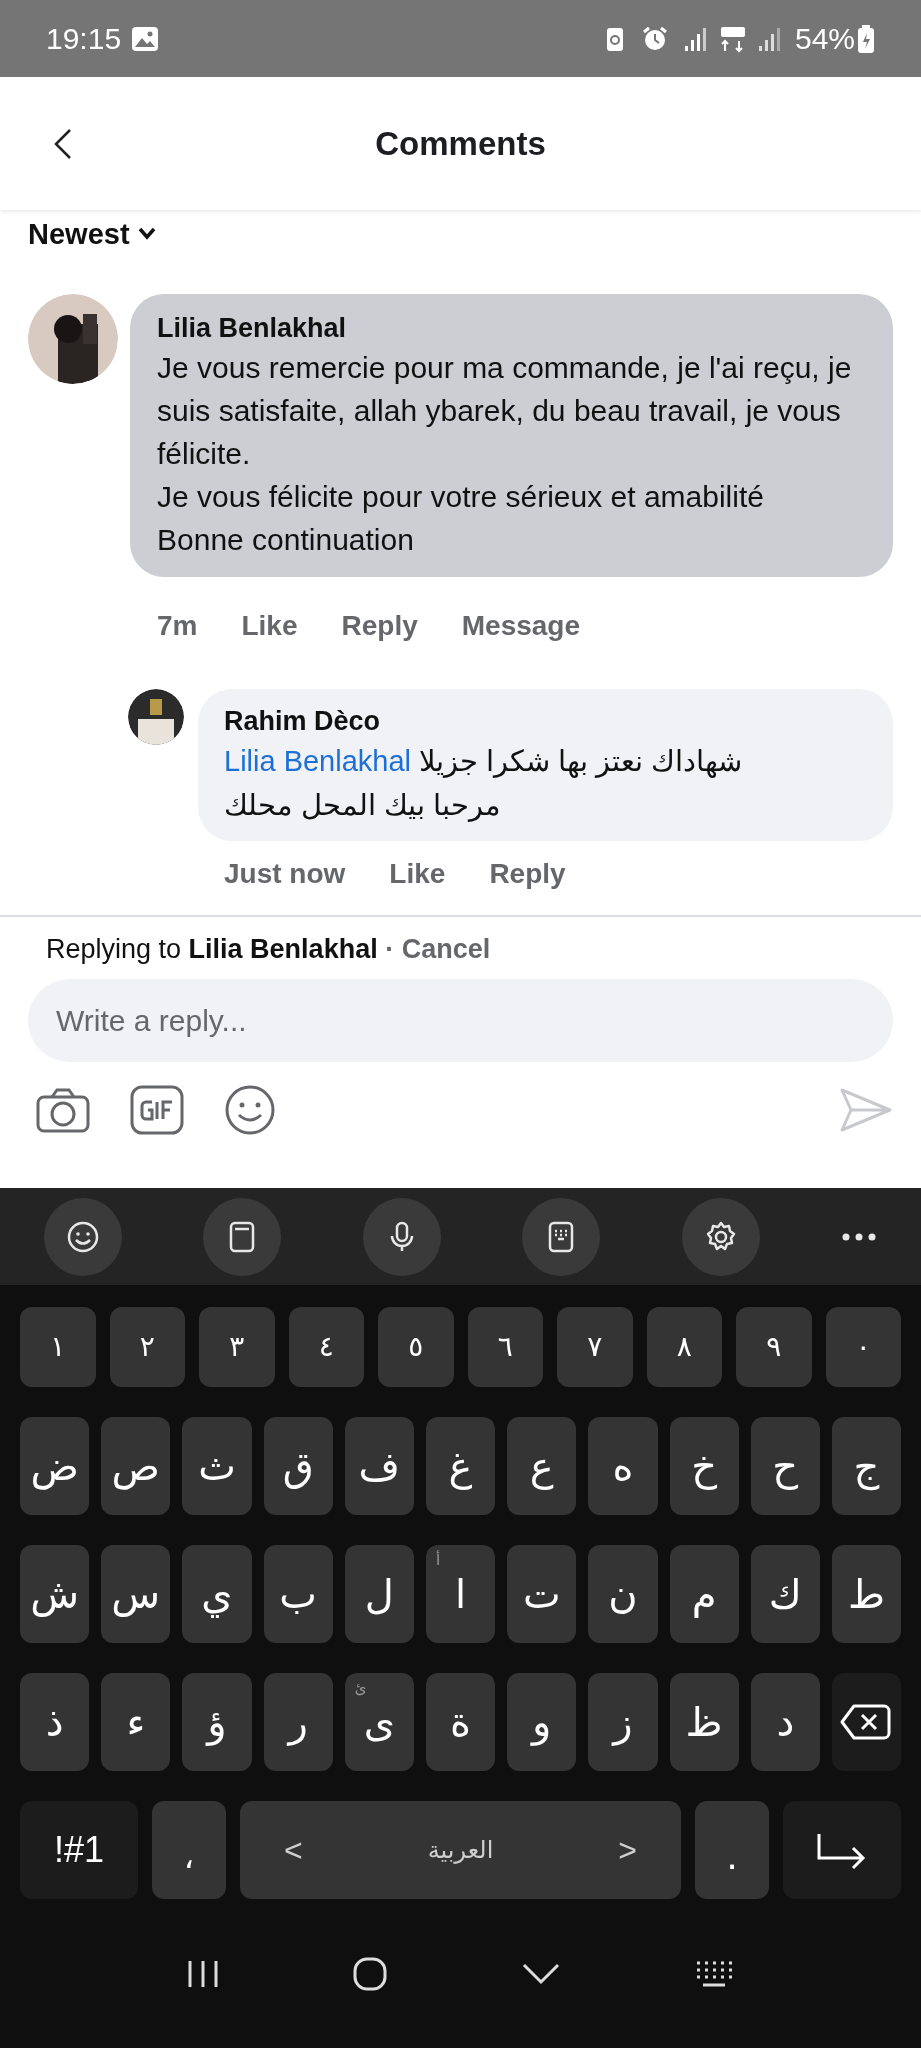  What do you see at coordinates (542, 1466) in the screenshot?
I see `key: ع` at bounding box center [542, 1466].